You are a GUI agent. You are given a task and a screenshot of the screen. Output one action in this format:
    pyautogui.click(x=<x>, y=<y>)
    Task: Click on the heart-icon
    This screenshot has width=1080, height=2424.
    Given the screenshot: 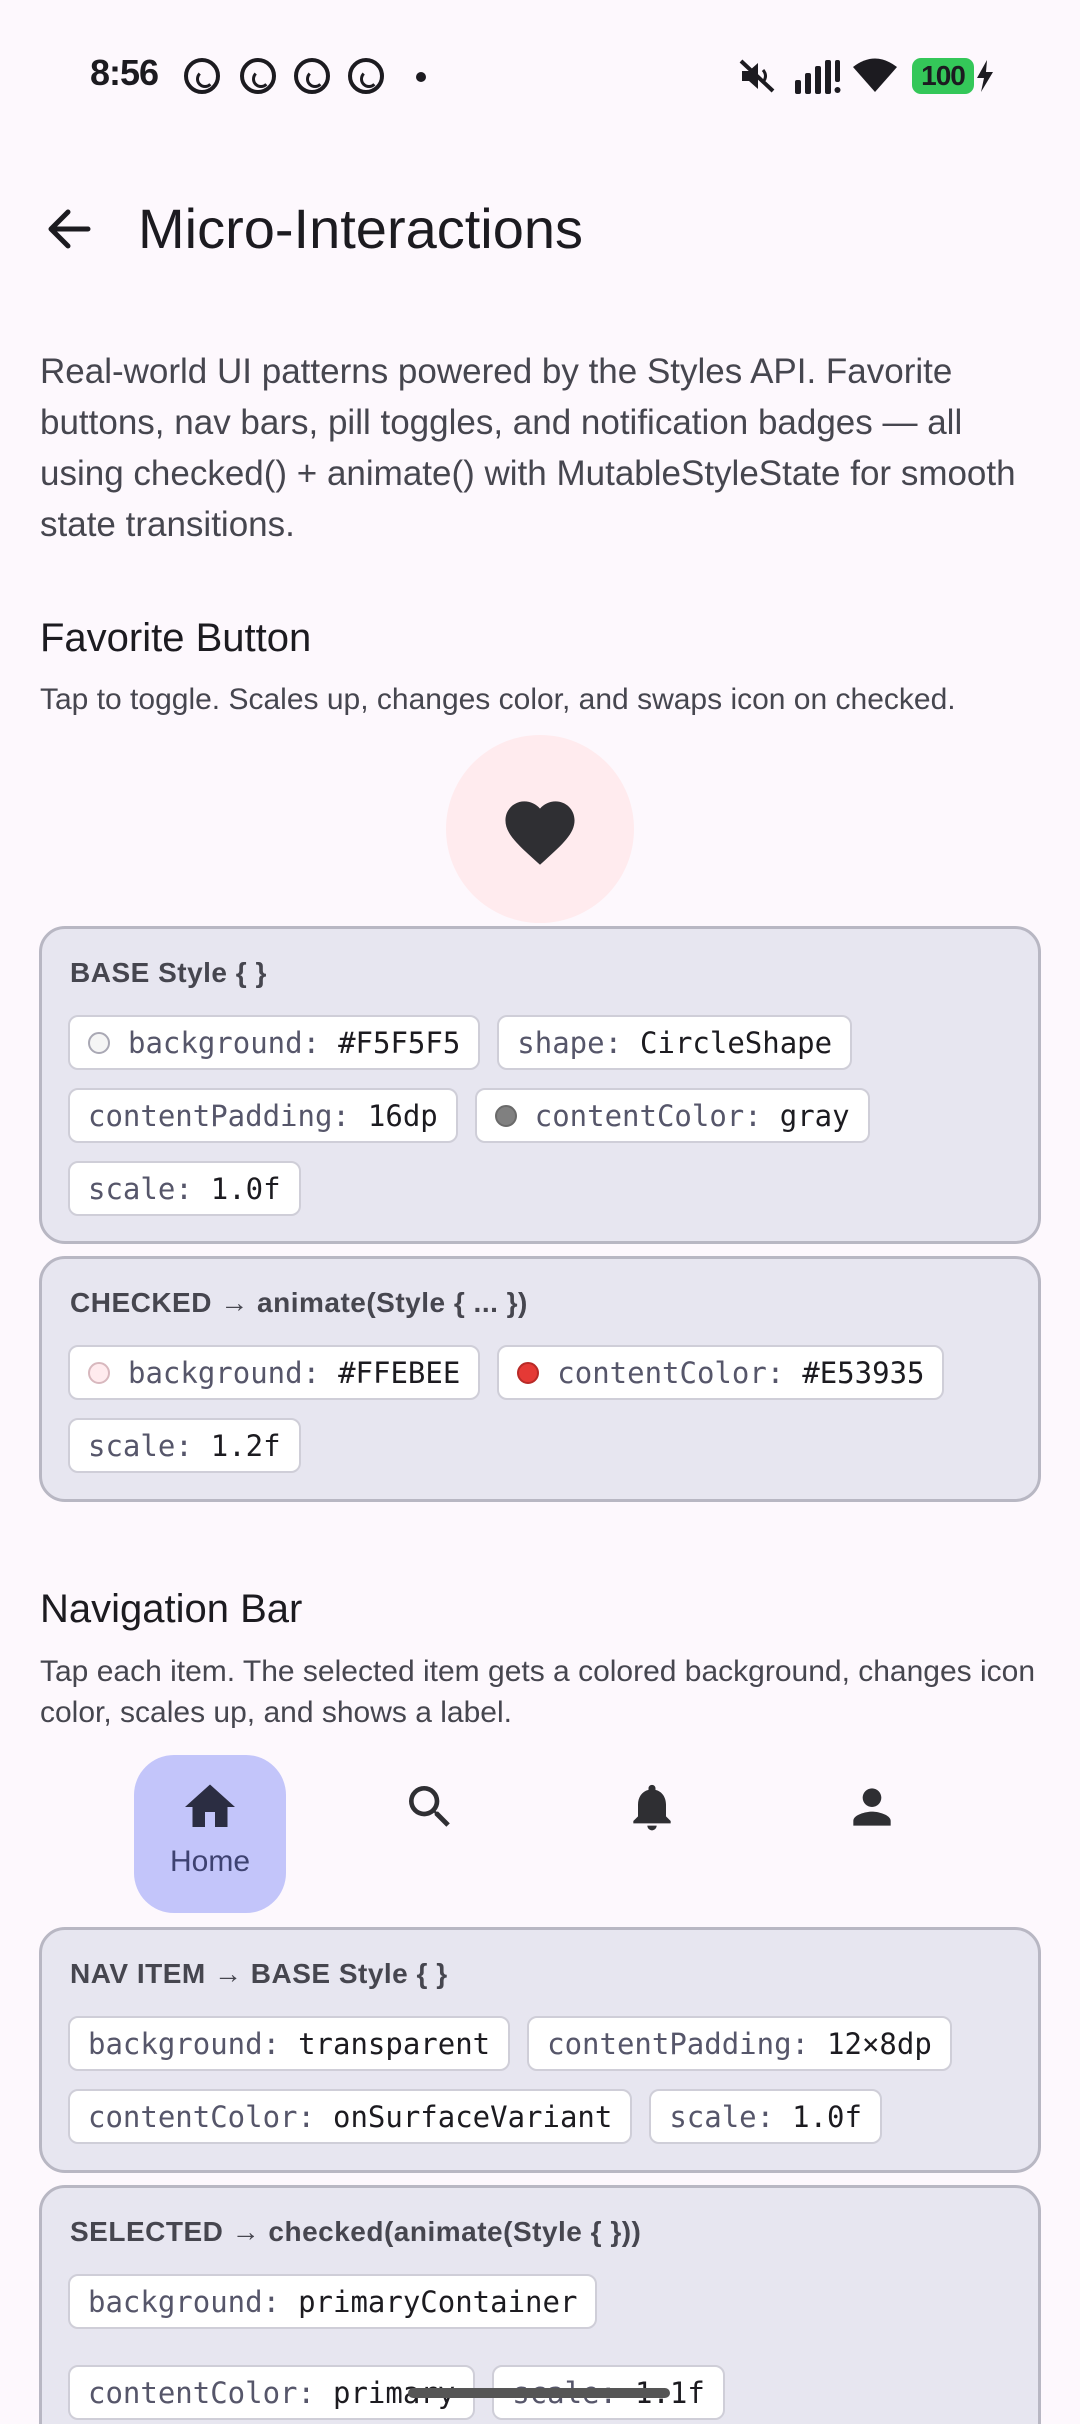 What is the action you would take?
    pyautogui.click(x=540, y=833)
    